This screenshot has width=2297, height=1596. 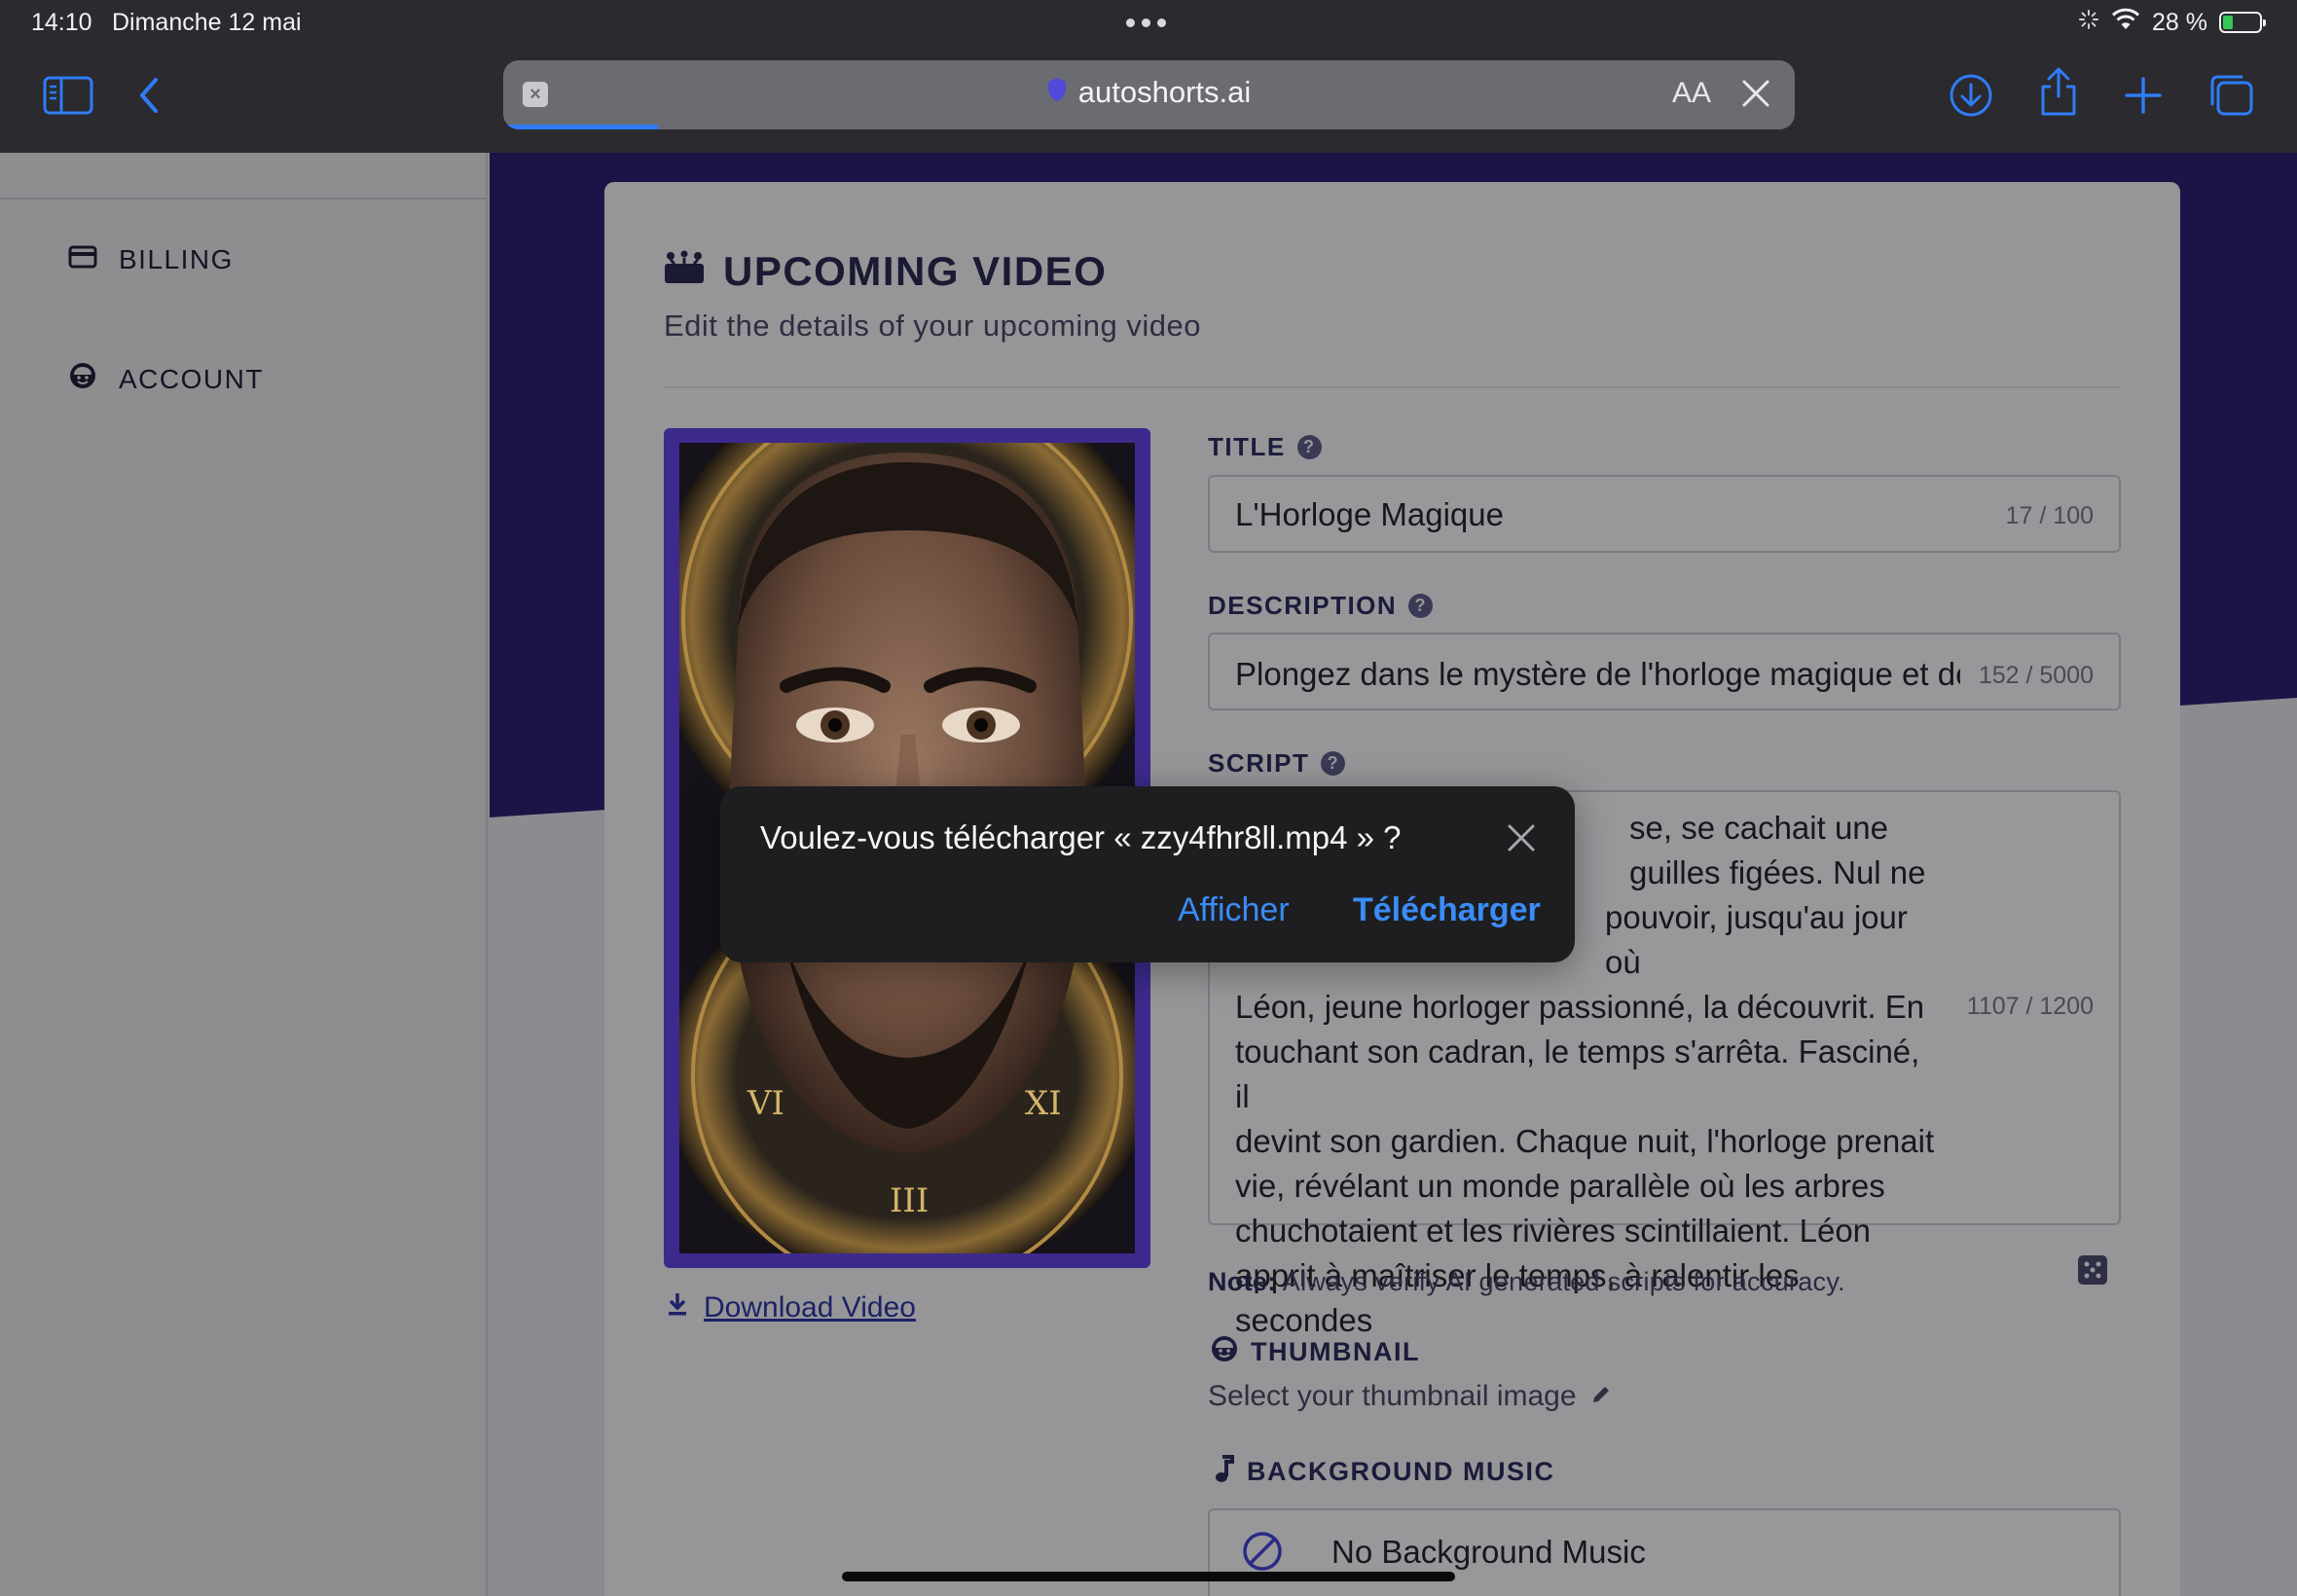 What do you see at coordinates (1315, 1352) in the screenshot?
I see `thumbnail-section-title: THUMBNAIL` at bounding box center [1315, 1352].